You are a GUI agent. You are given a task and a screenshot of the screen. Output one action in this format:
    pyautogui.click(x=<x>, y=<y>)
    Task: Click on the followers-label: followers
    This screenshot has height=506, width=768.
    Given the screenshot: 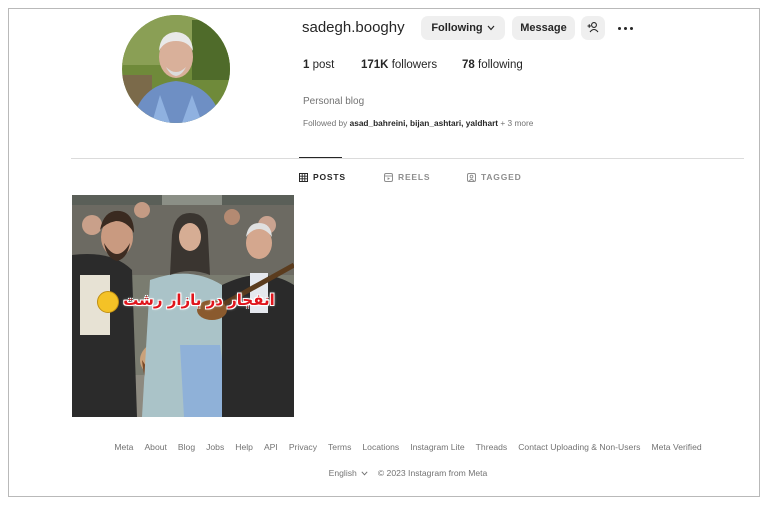 What is the action you would take?
    pyautogui.click(x=414, y=65)
    